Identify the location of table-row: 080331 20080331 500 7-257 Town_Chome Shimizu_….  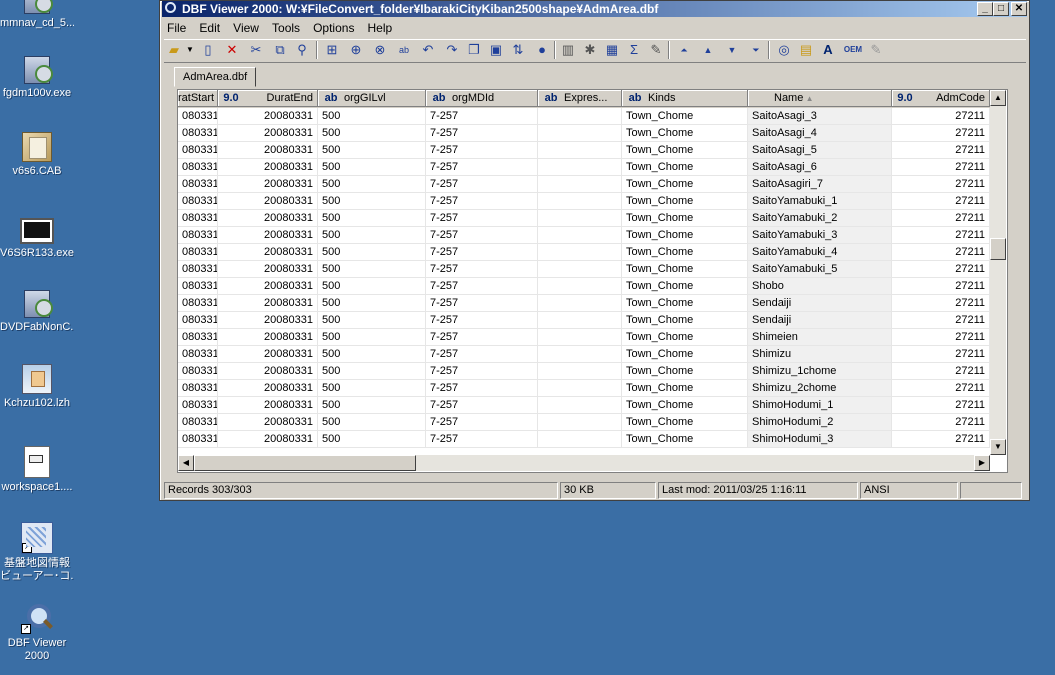
(584, 388).